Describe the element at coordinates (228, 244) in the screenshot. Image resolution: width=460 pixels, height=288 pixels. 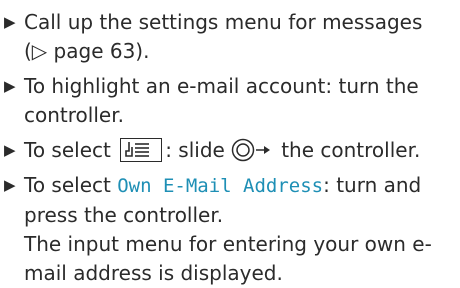
I see `result-text: The input menu for entering your own e-` at that location.